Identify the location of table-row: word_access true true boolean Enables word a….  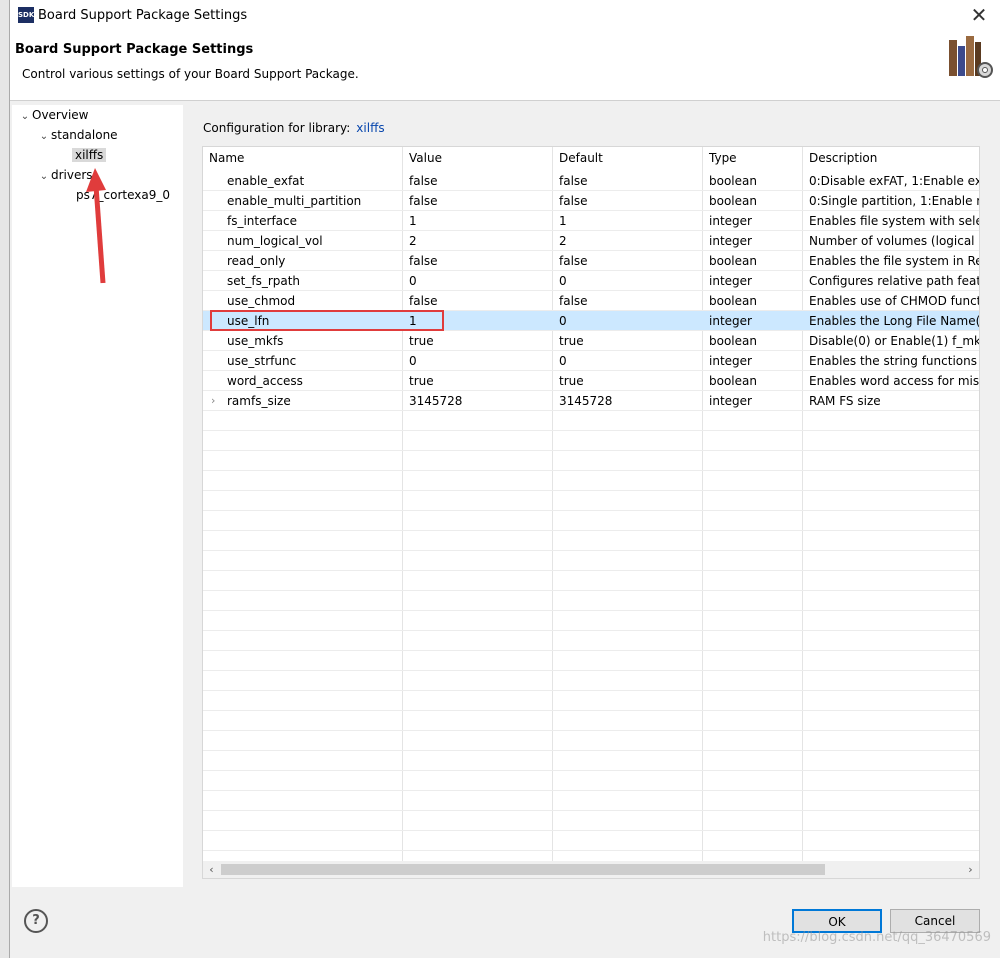
(591, 381).